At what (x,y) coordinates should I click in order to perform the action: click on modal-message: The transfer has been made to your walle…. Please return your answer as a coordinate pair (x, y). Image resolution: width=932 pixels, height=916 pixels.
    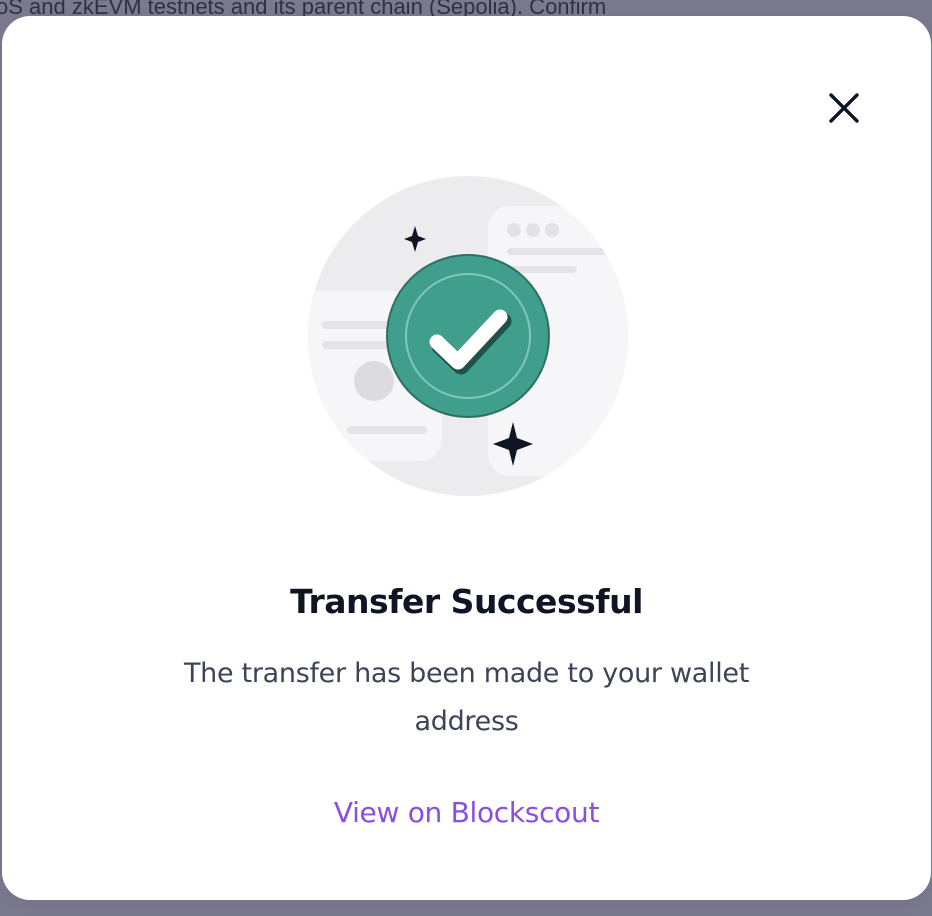
    Looking at the image, I should click on (466, 697).